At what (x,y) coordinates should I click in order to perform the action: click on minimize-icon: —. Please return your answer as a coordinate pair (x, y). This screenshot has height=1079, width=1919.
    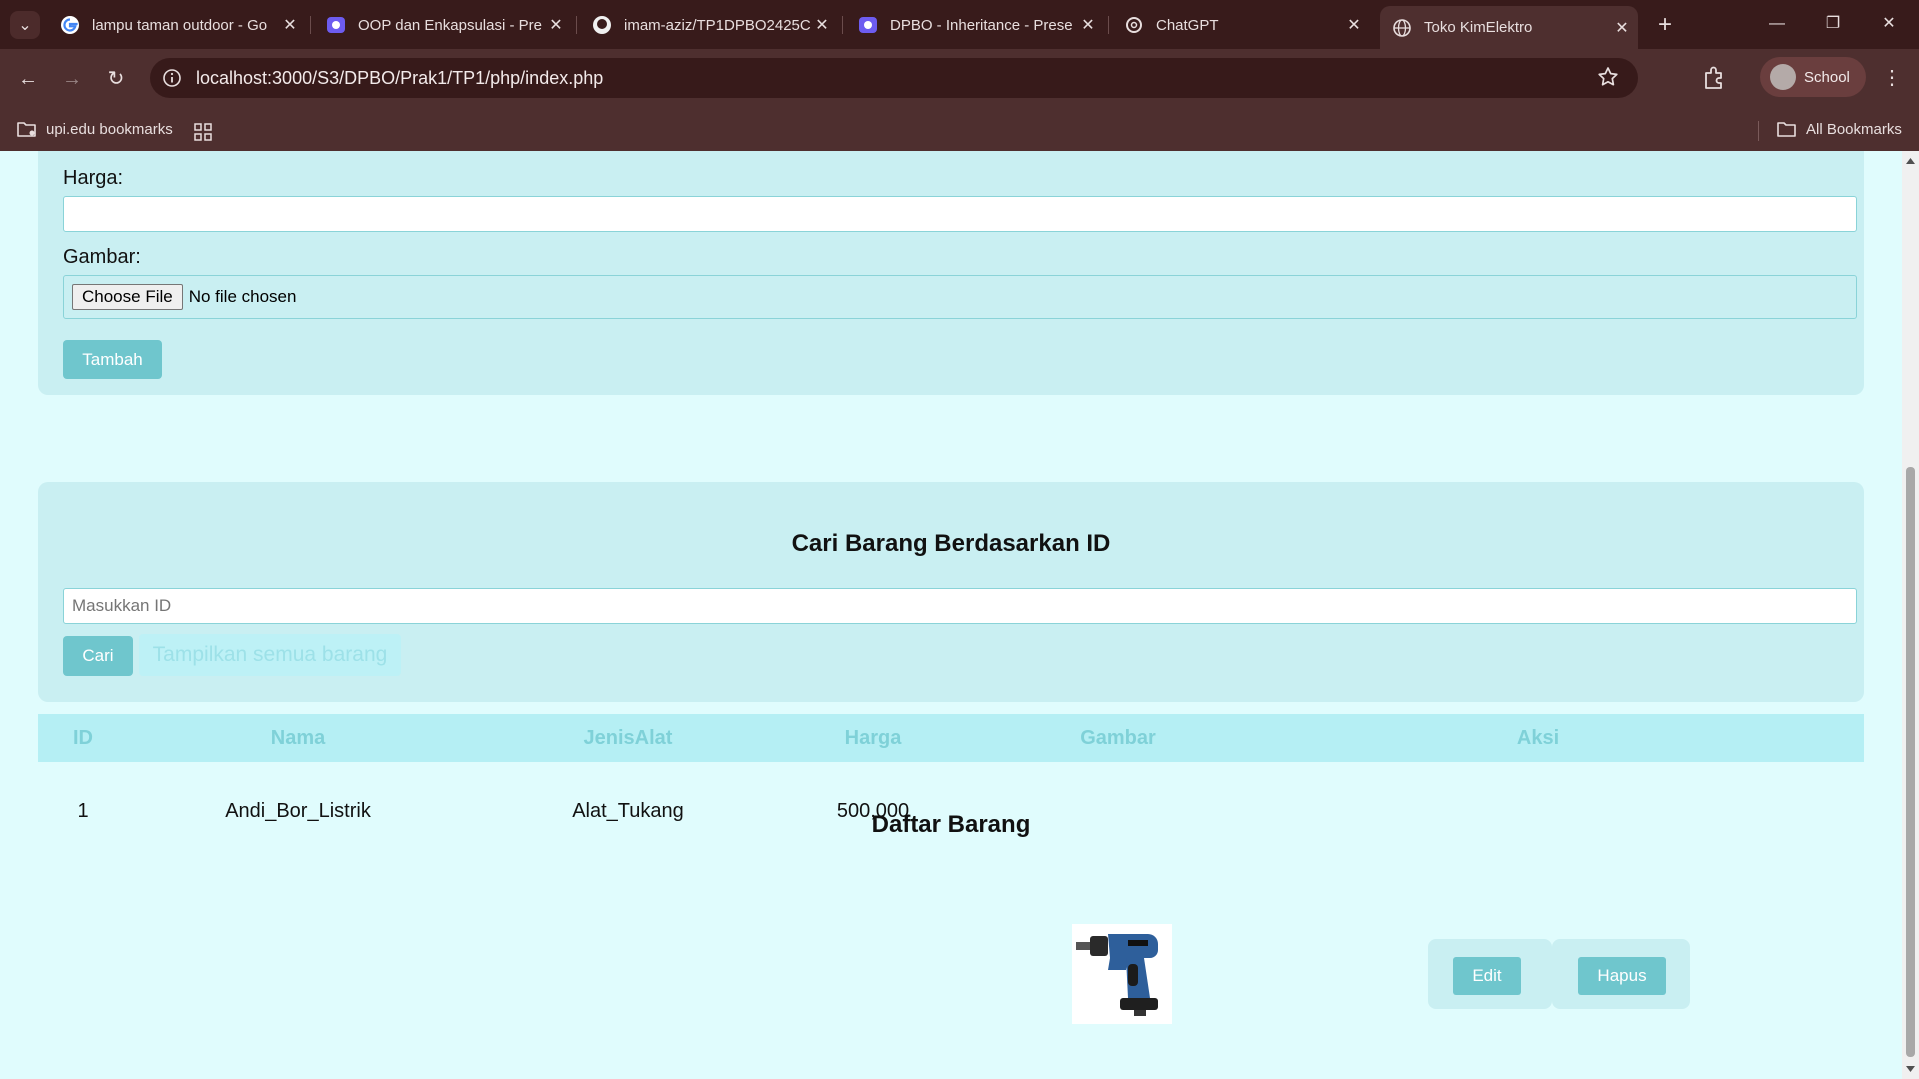
    Looking at the image, I should click on (1777, 23).